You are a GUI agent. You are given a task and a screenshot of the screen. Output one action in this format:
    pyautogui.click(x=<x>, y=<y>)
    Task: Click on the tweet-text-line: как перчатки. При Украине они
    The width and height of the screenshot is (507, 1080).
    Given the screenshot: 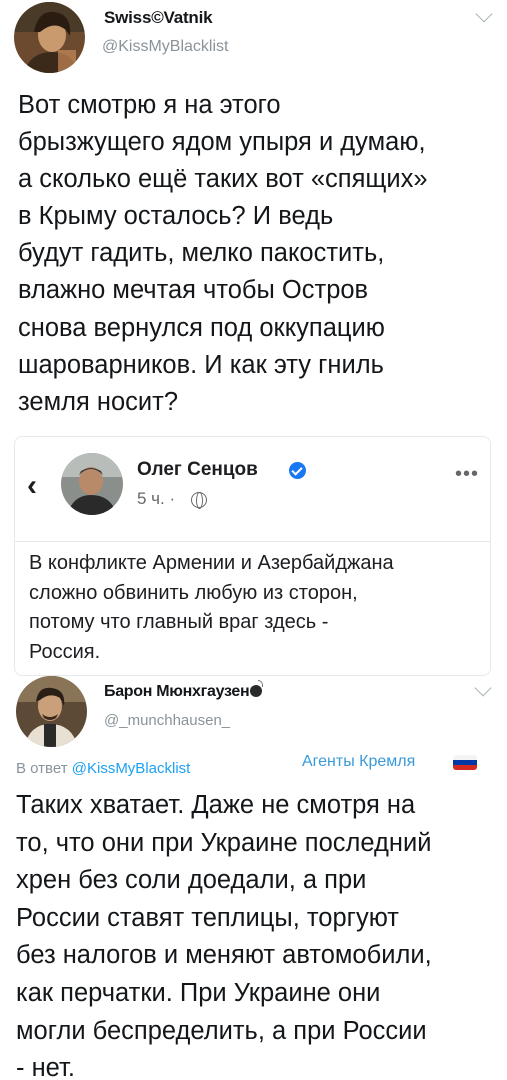 What is the action you would take?
    pyautogui.click(x=198, y=992)
    